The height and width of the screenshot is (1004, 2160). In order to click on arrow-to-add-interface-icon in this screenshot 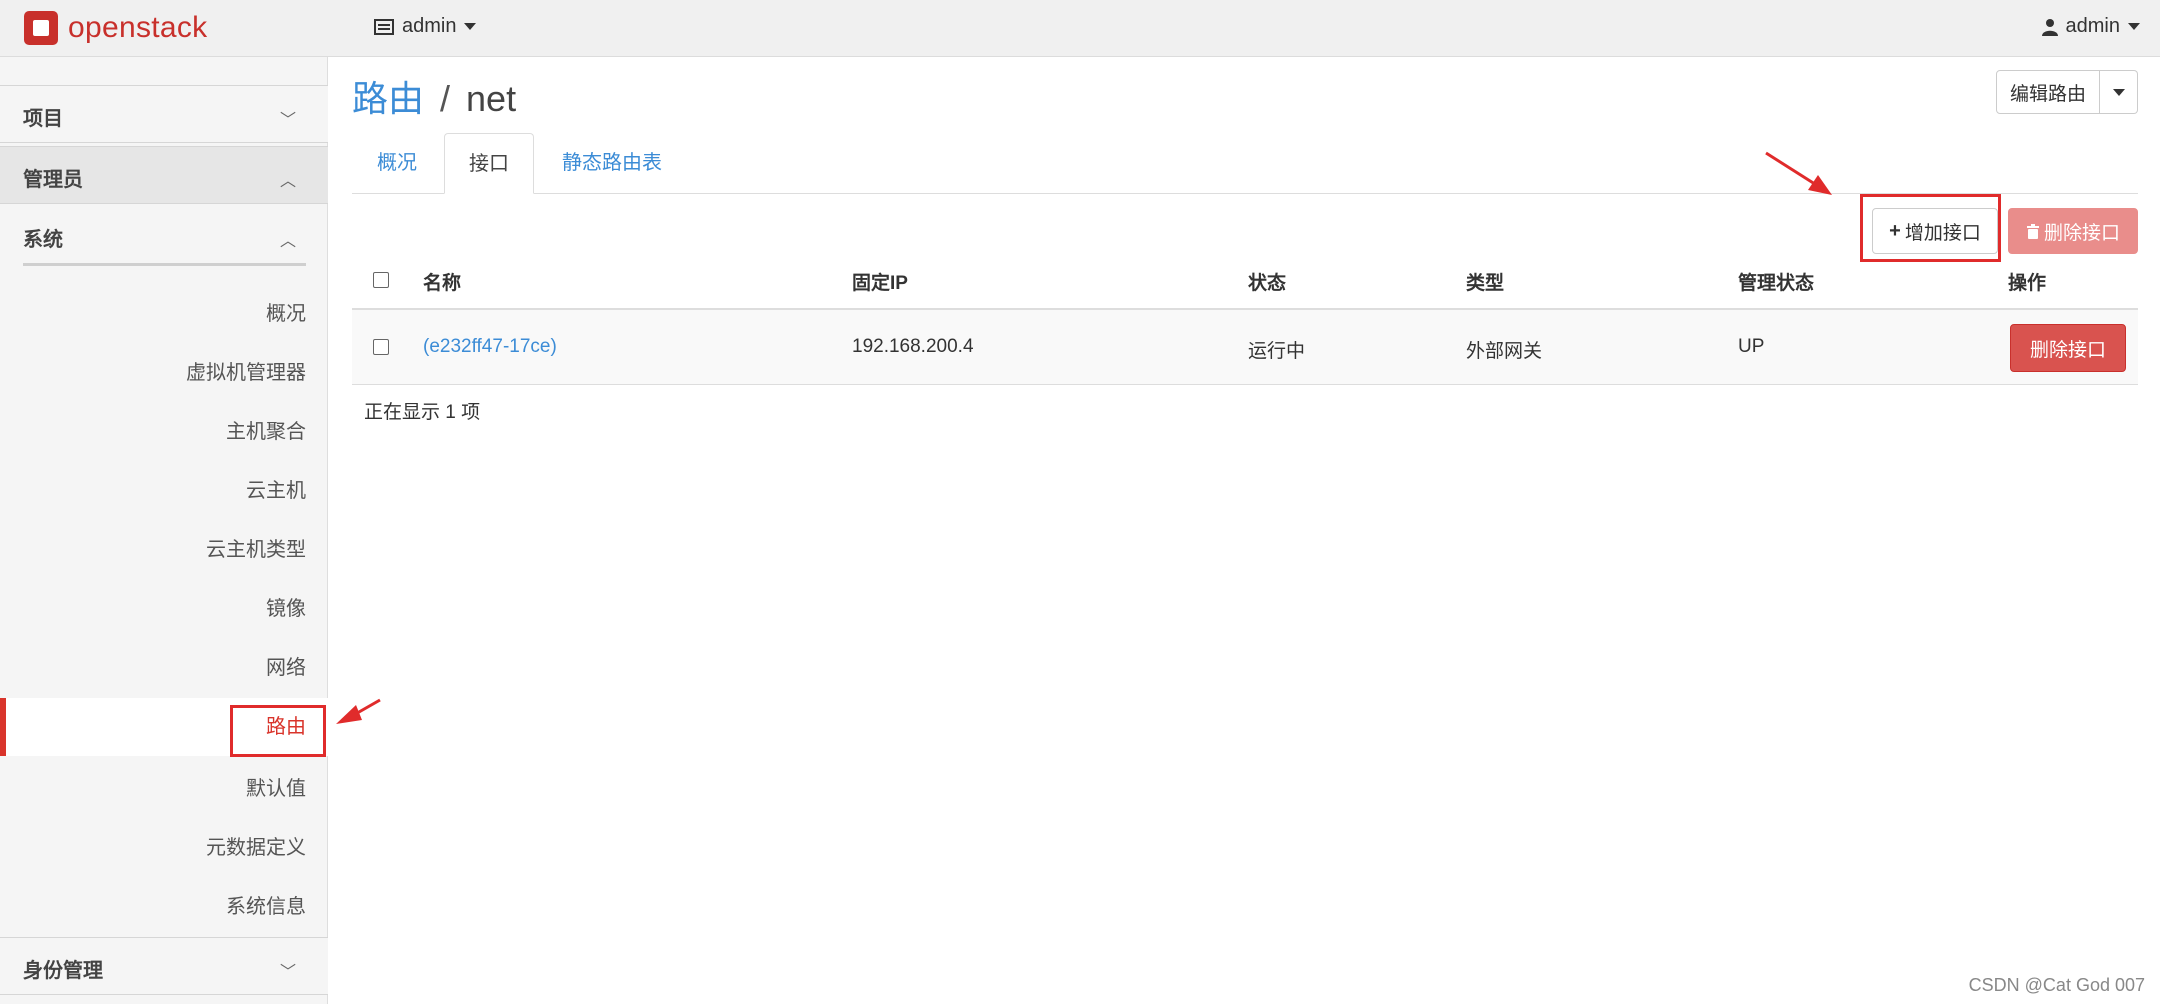, I will do `click(1798, 173)`.